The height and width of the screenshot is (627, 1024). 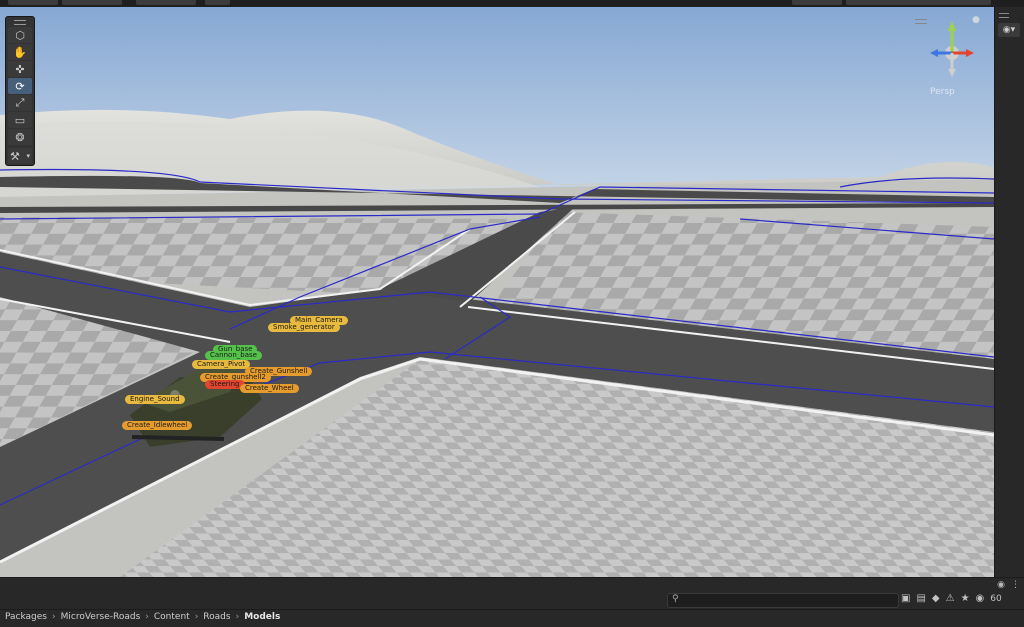 I want to click on lock-icon: ◉, so click(x=1001, y=585).